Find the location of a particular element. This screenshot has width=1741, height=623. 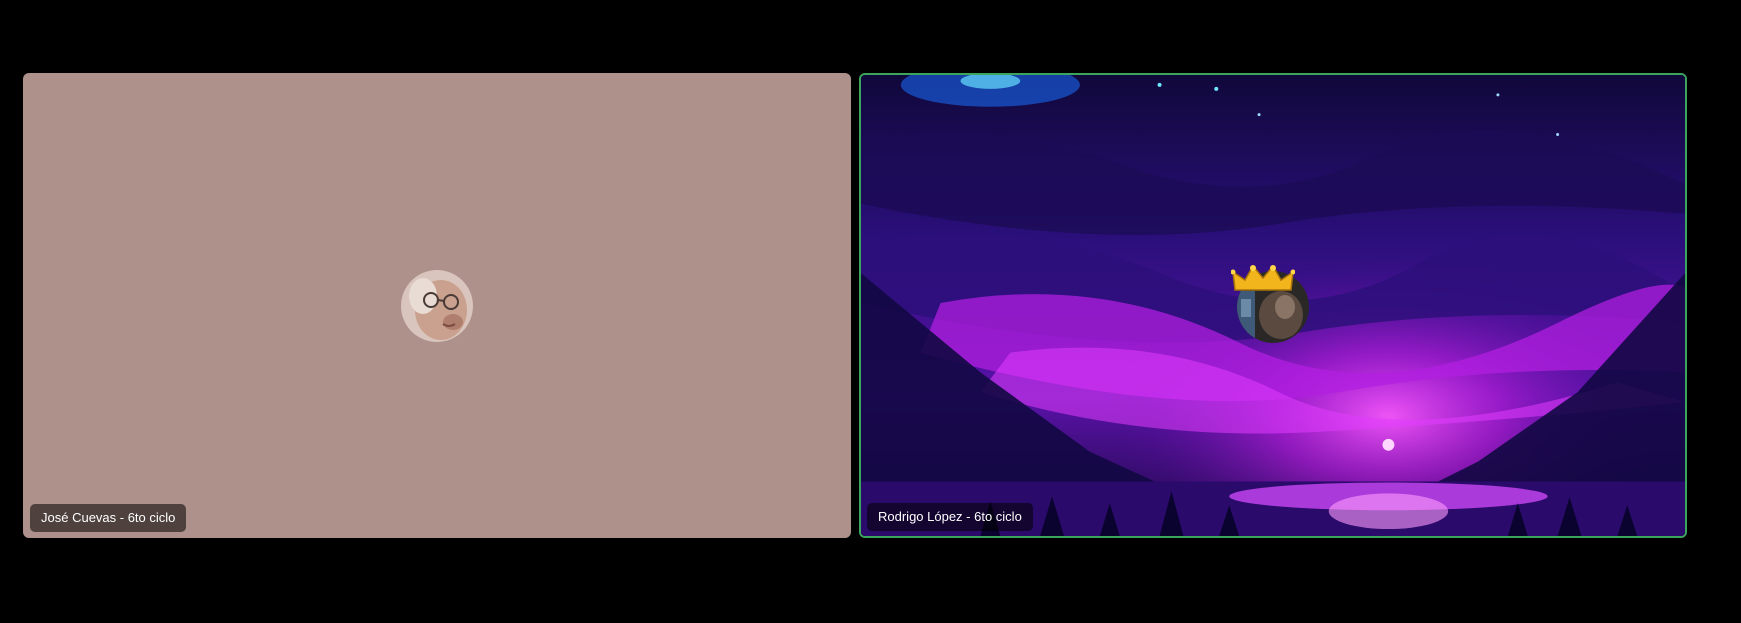

avatar-photo-icon is located at coordinates (437, 306).